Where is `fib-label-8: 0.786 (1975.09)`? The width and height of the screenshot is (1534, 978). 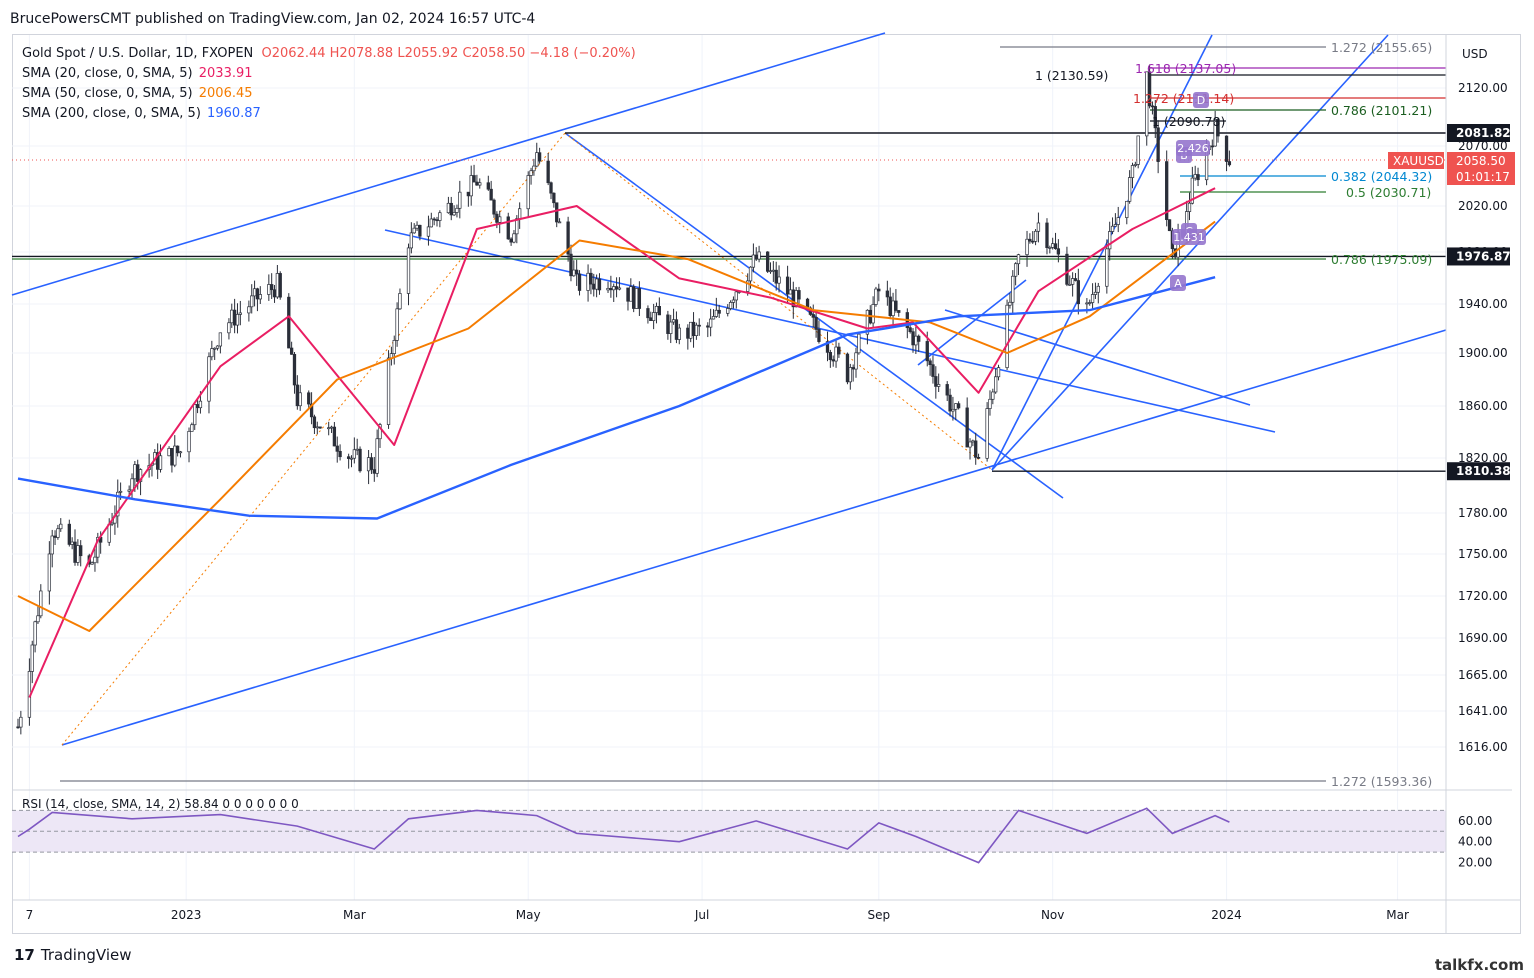
fib-label-8: 0.786 (1975.09) is located at coordinates (1381, 259).